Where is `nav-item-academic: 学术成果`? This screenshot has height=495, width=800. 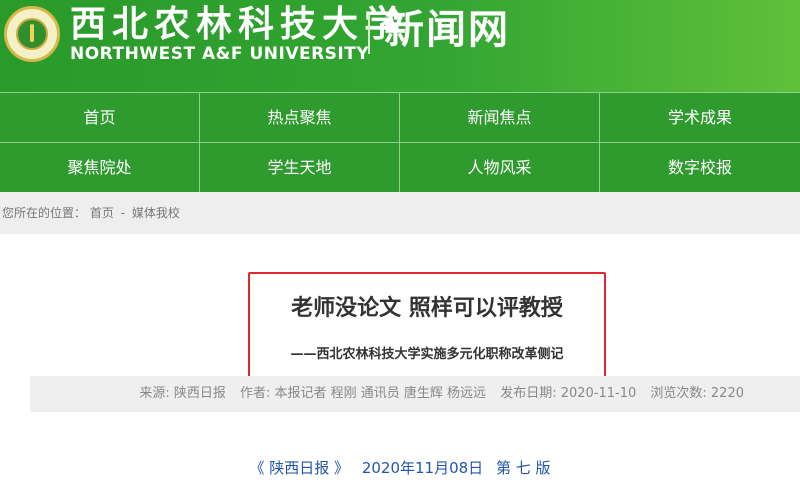
nav-item-academic: 学术成果 is located at coordinates (700, 117).